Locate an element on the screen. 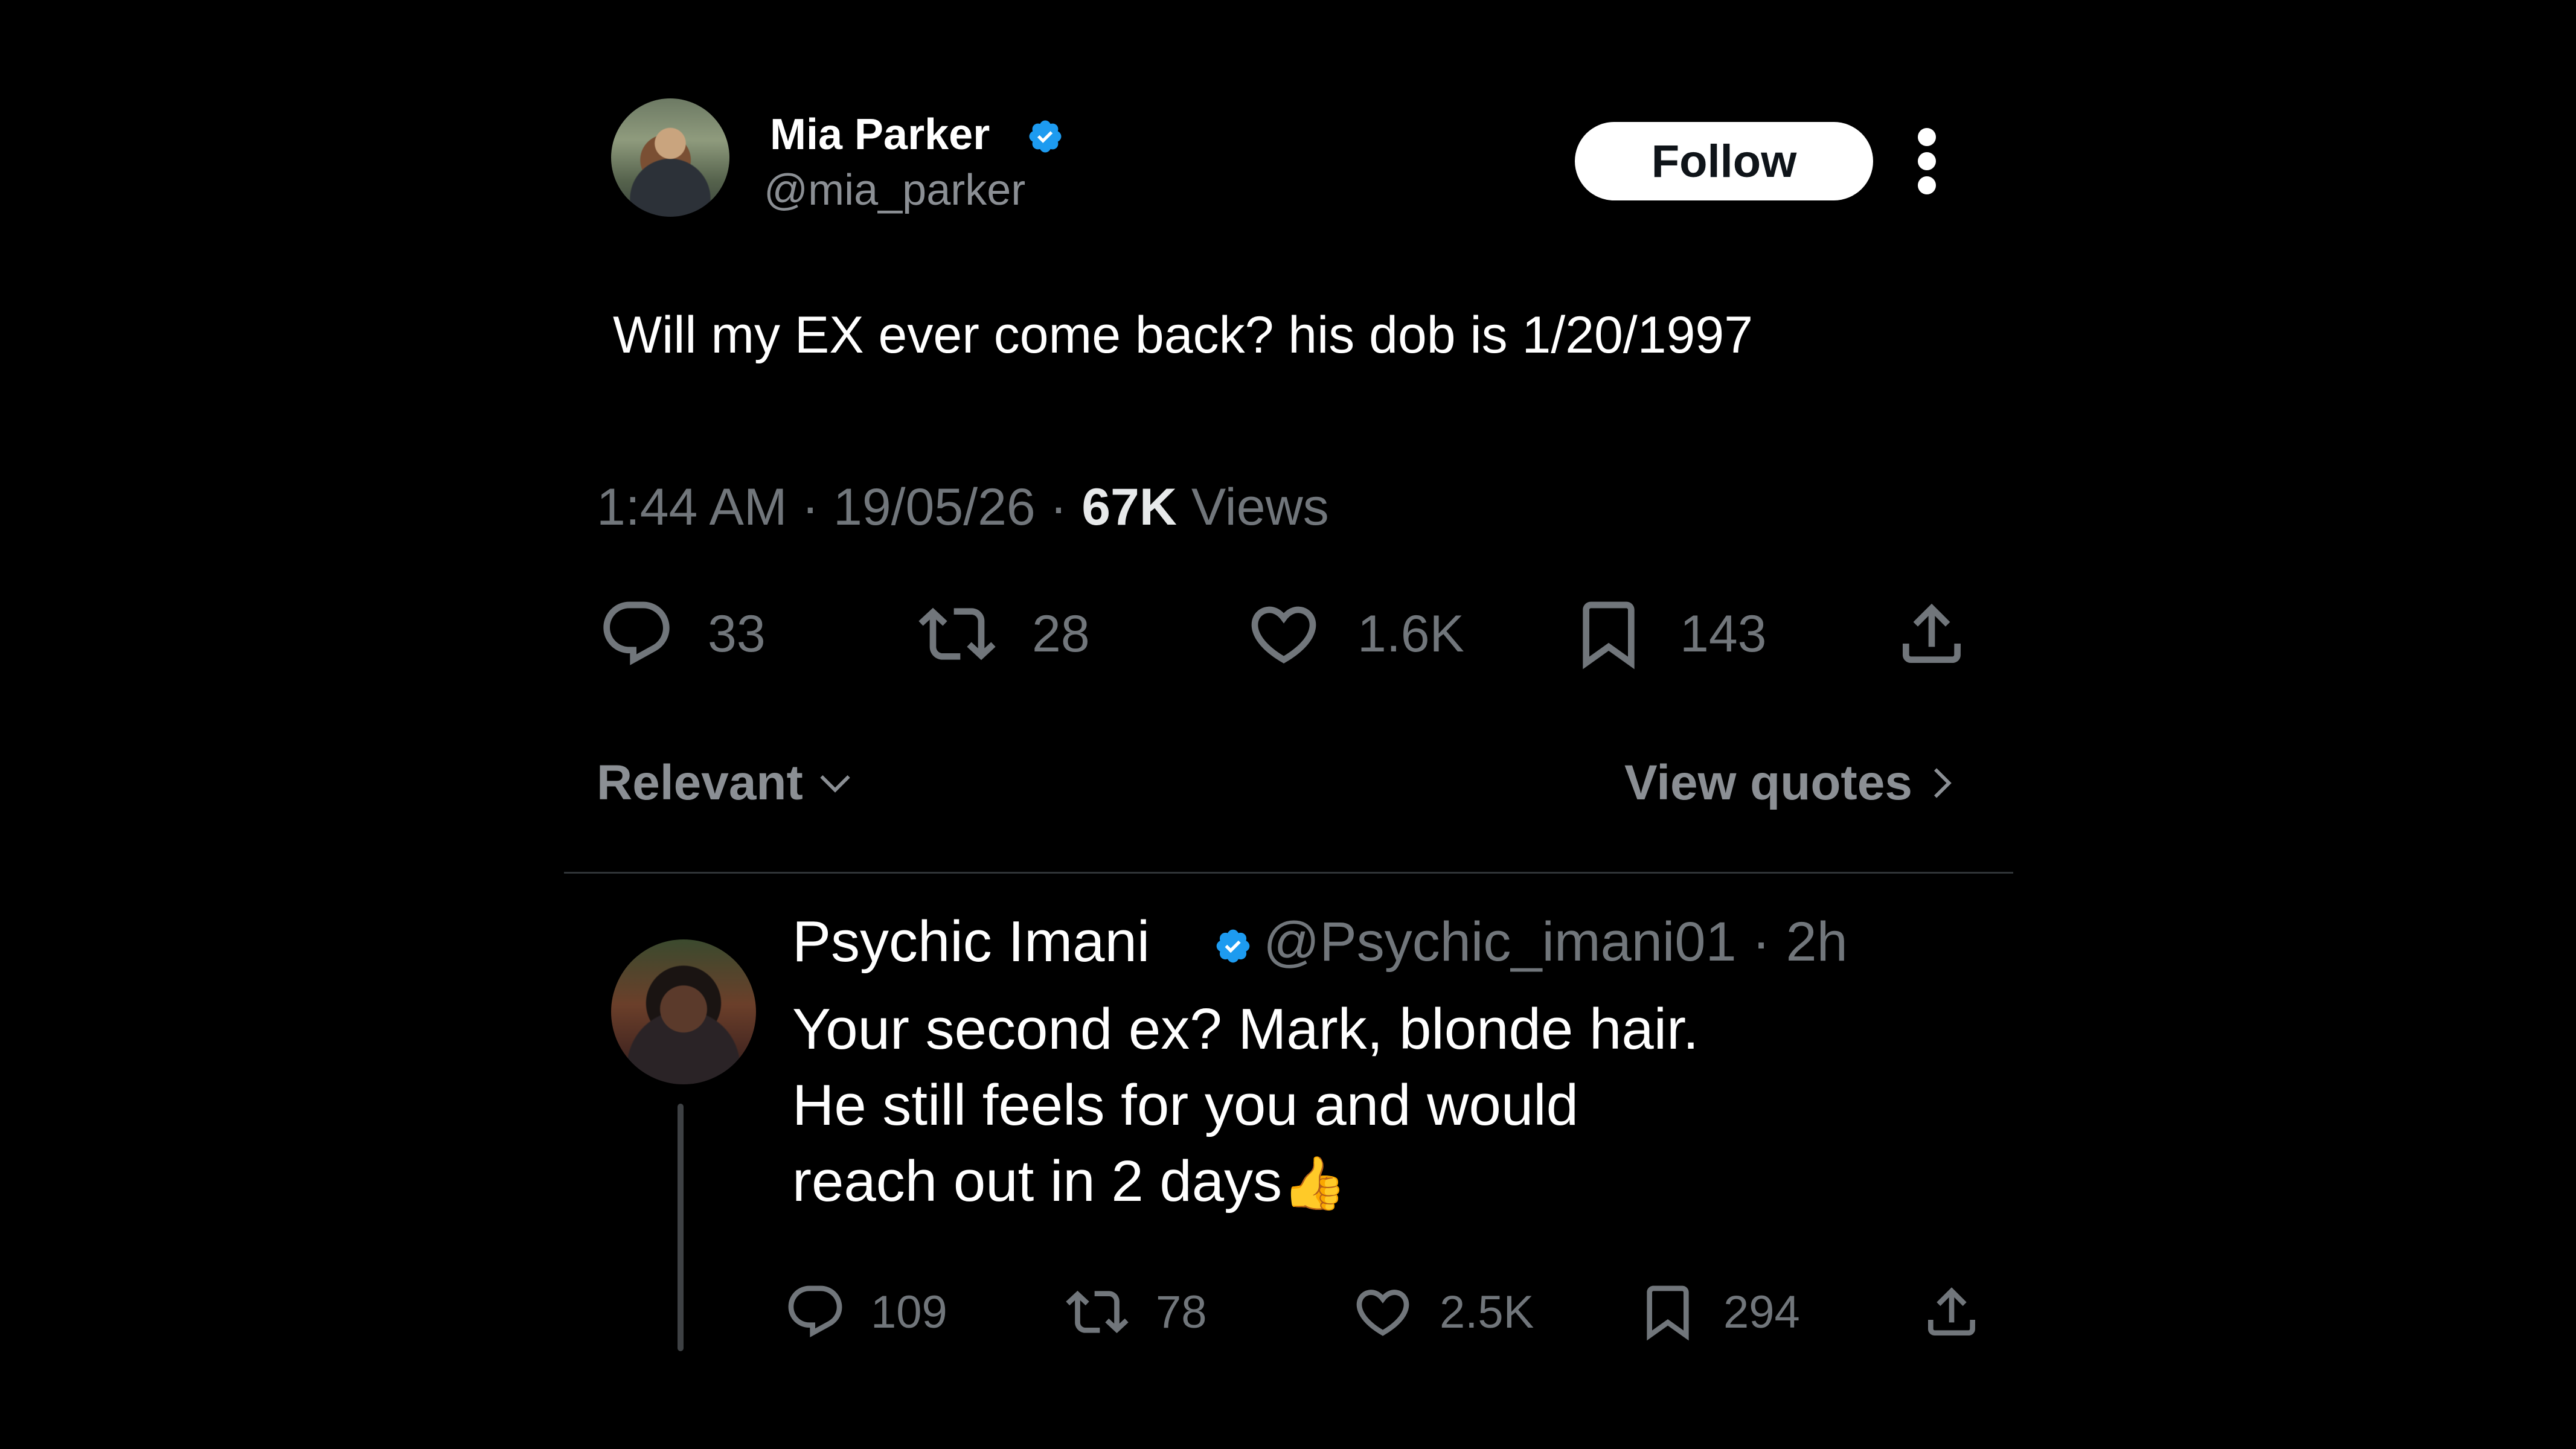  reply-count: 33 is located at coordinates (737, 634).